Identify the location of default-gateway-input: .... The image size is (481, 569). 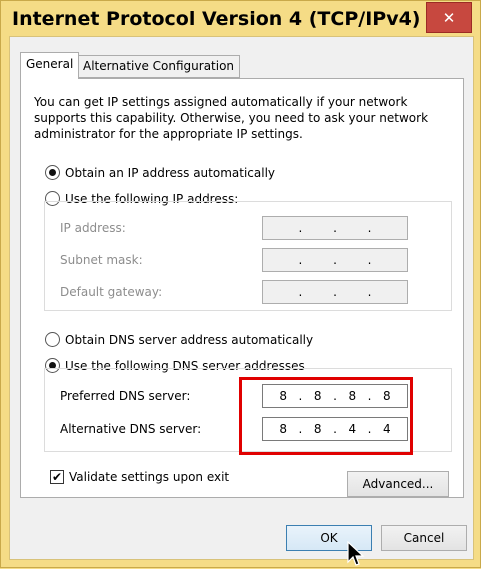
(335, 292).